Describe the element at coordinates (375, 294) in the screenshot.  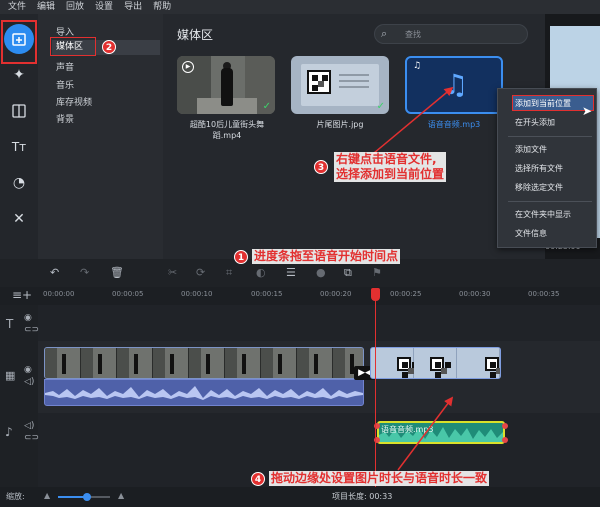
I see `playhead-handle` at that location.